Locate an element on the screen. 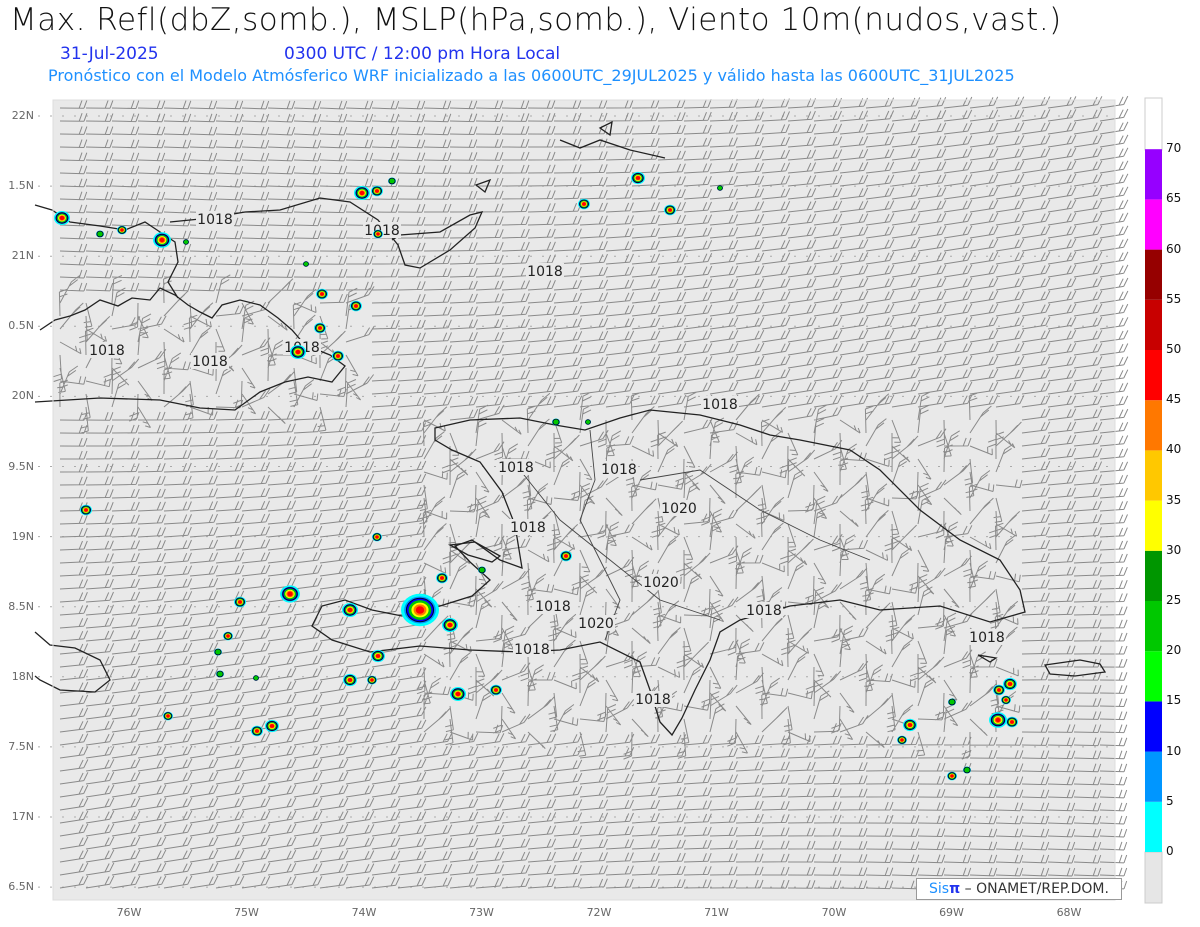 Image resolution: width=1200 pixels, height=927 pixels. pressure-label: 1020 is located at coordinates (661, 583).